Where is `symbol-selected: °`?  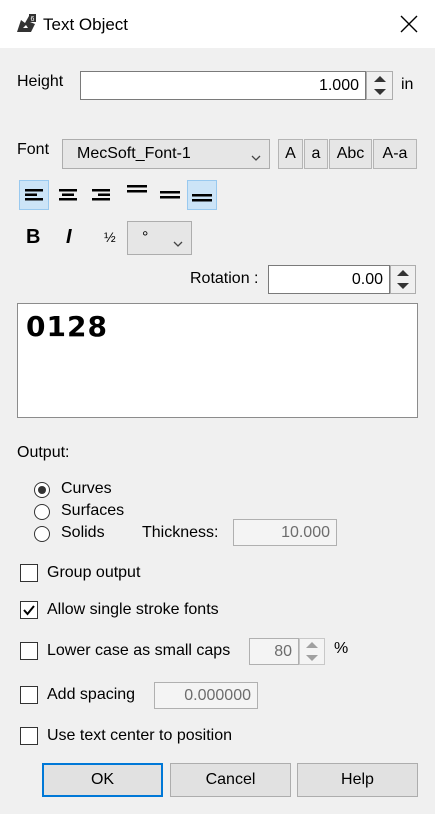 symbol-selected: ° is located at coordinates (145, 237).